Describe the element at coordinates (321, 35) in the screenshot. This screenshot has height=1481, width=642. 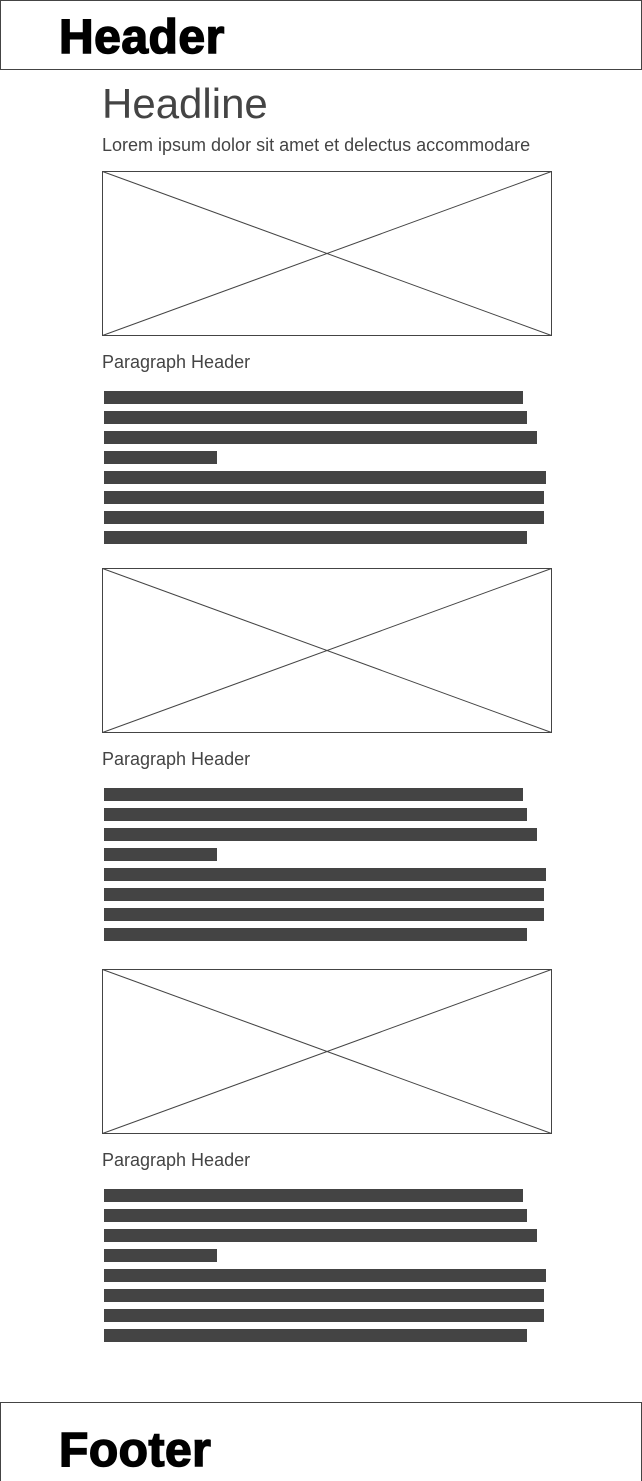
I see `header-bar: Header` at that location.